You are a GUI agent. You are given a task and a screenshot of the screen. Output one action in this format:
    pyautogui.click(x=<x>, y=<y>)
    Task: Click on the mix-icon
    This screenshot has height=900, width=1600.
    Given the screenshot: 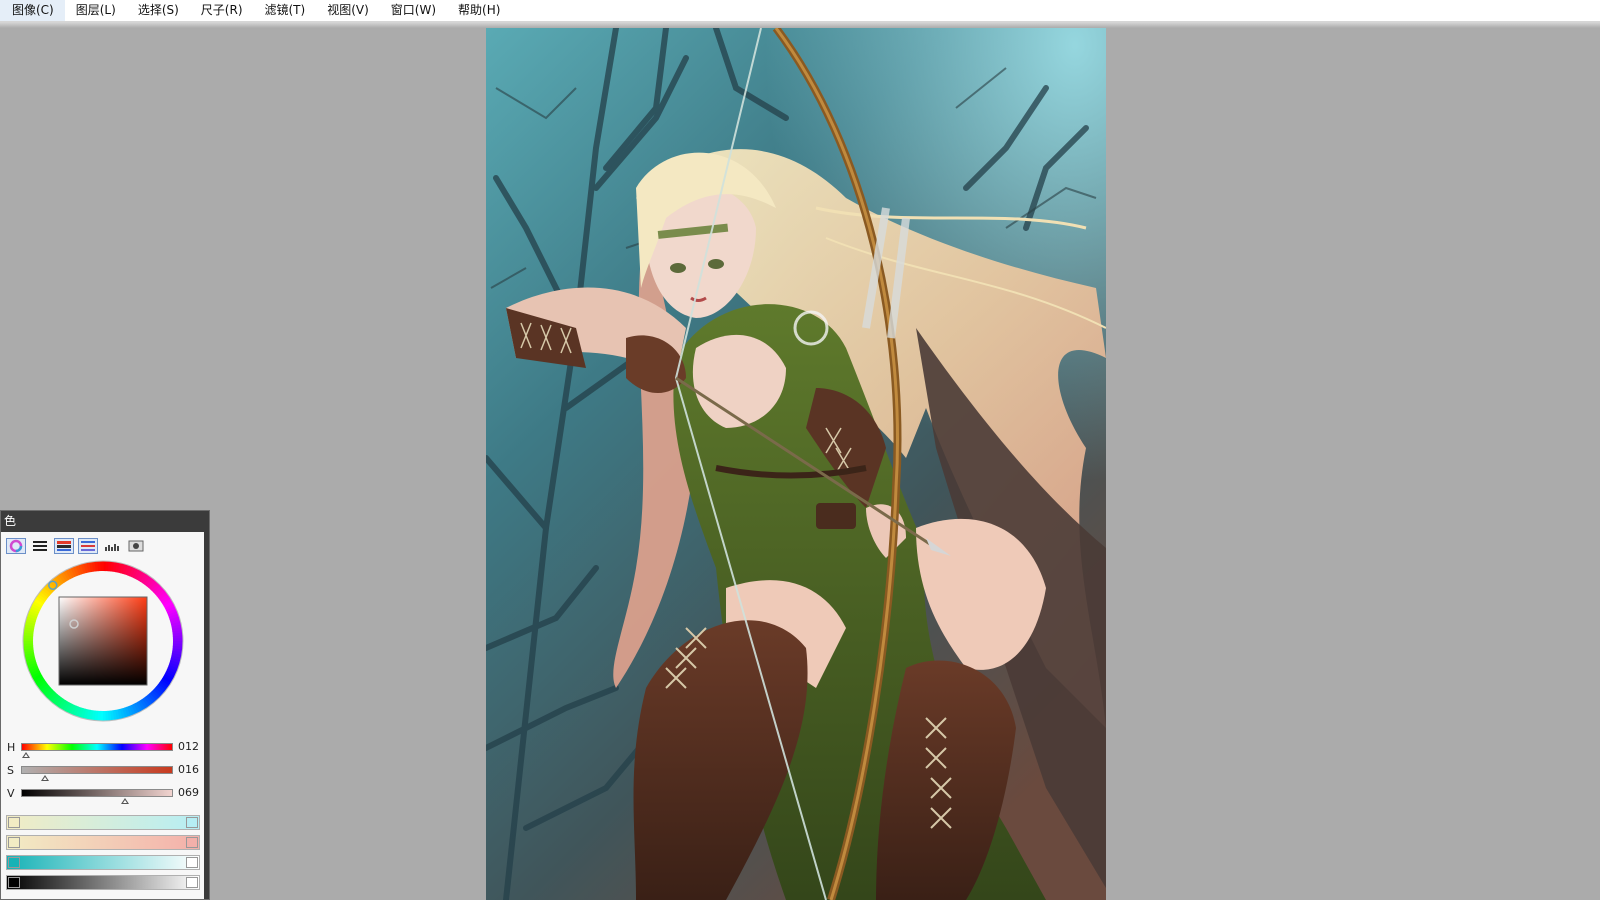 What is the action you would take?
    pyautogui.click(x=136, y=546)
    